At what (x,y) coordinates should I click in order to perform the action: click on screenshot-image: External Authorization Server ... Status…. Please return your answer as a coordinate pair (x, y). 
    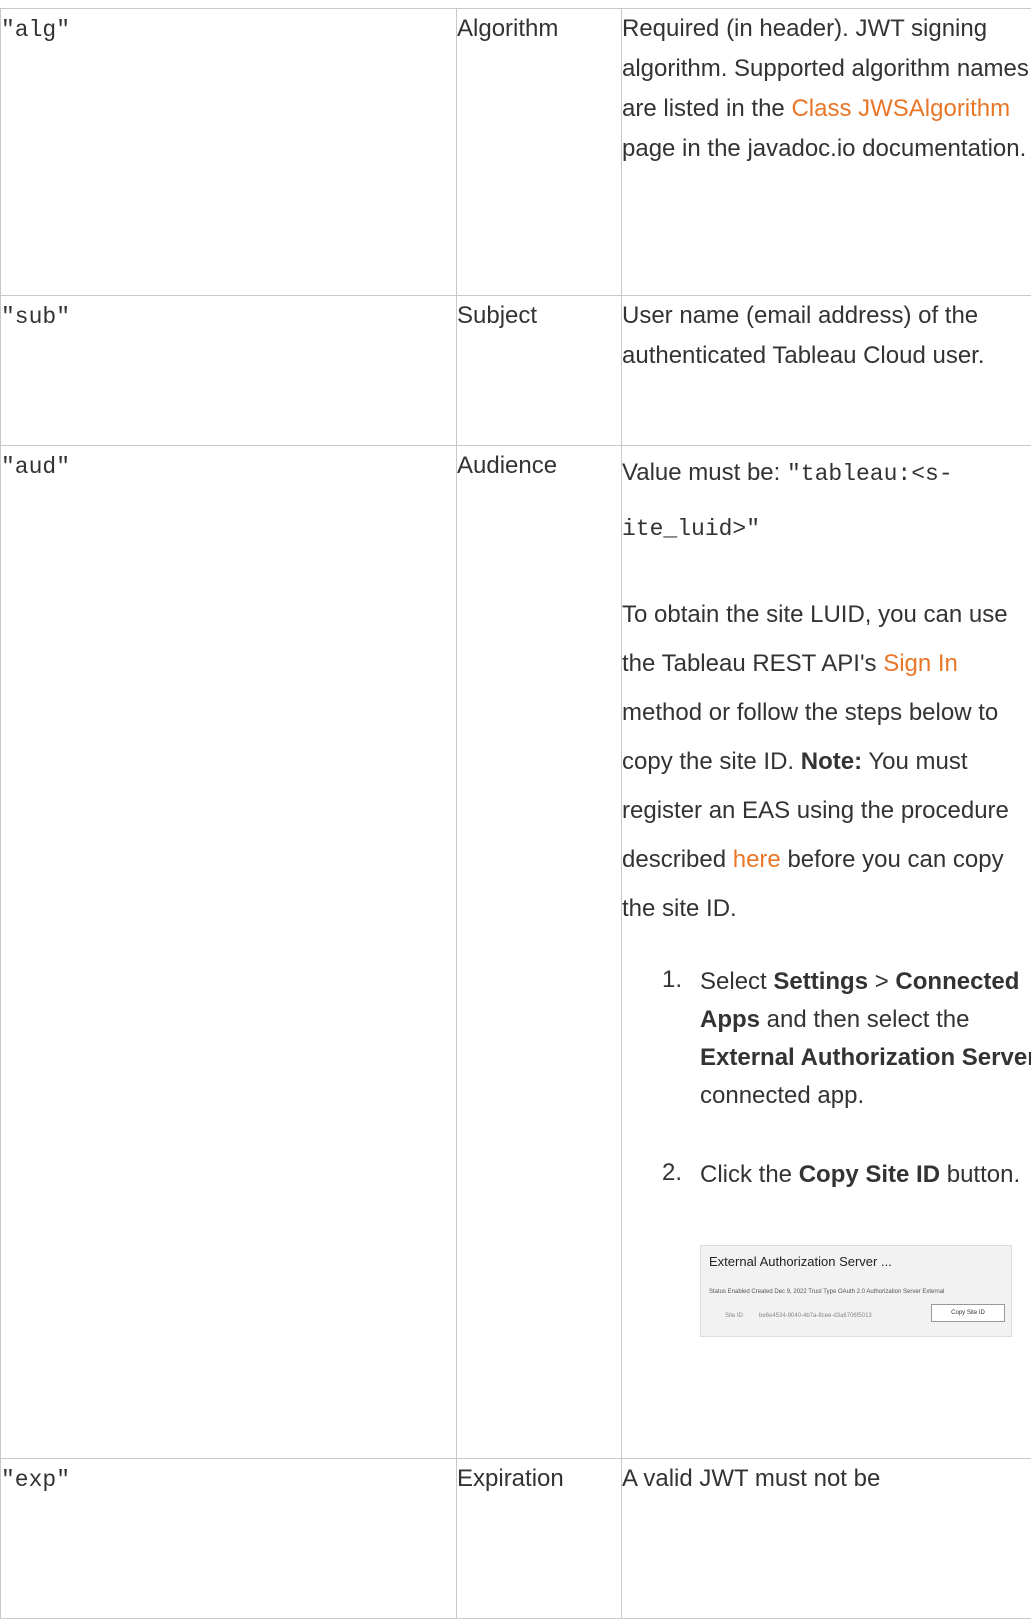
    Looking at the image, I should click on (856, 1291).